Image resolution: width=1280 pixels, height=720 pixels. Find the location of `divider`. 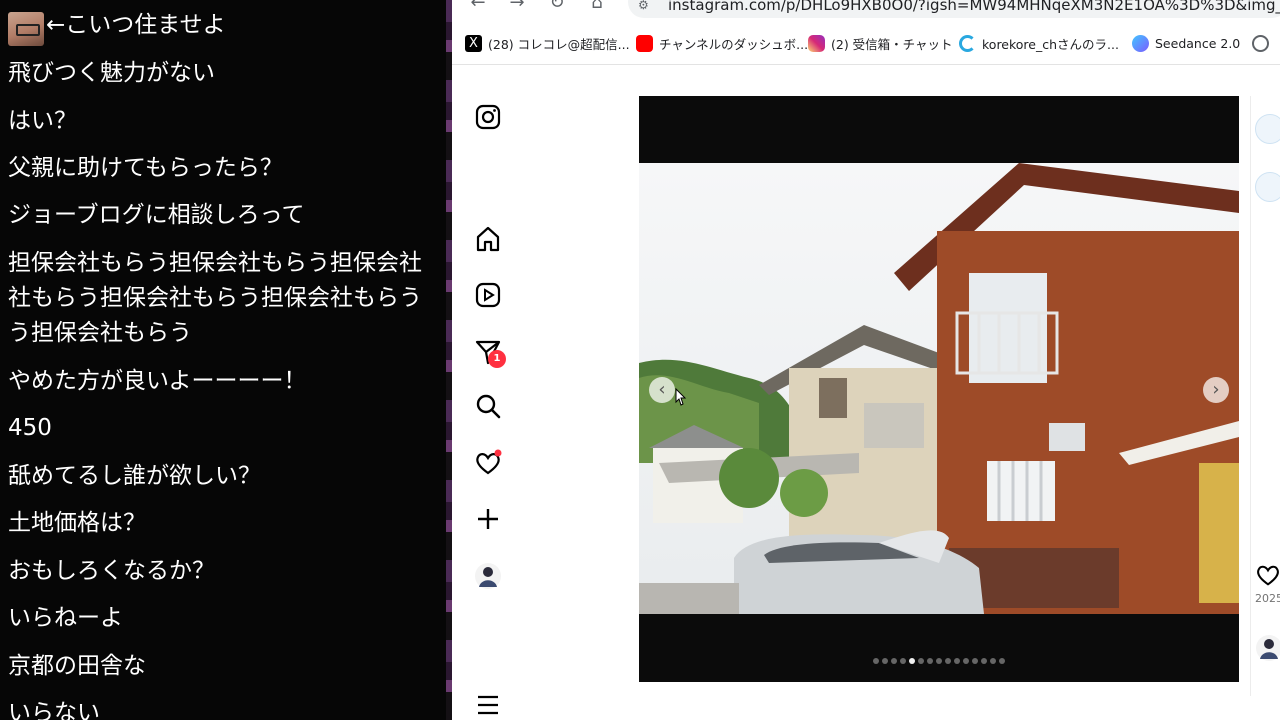

divider is located at coordinates (866, 64).